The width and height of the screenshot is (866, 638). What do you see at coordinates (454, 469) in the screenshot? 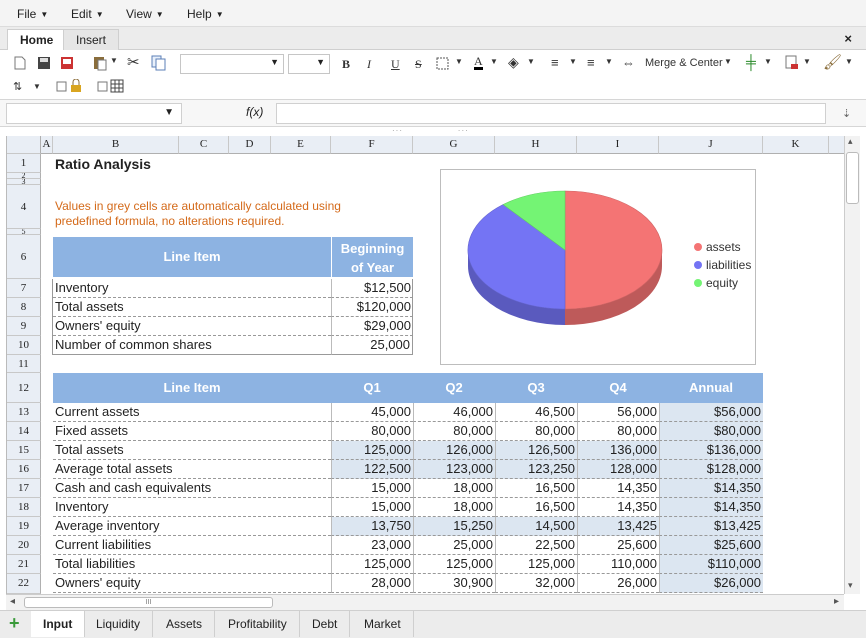
I see `table2-value: 123,000` at bounding box center [454, 469].